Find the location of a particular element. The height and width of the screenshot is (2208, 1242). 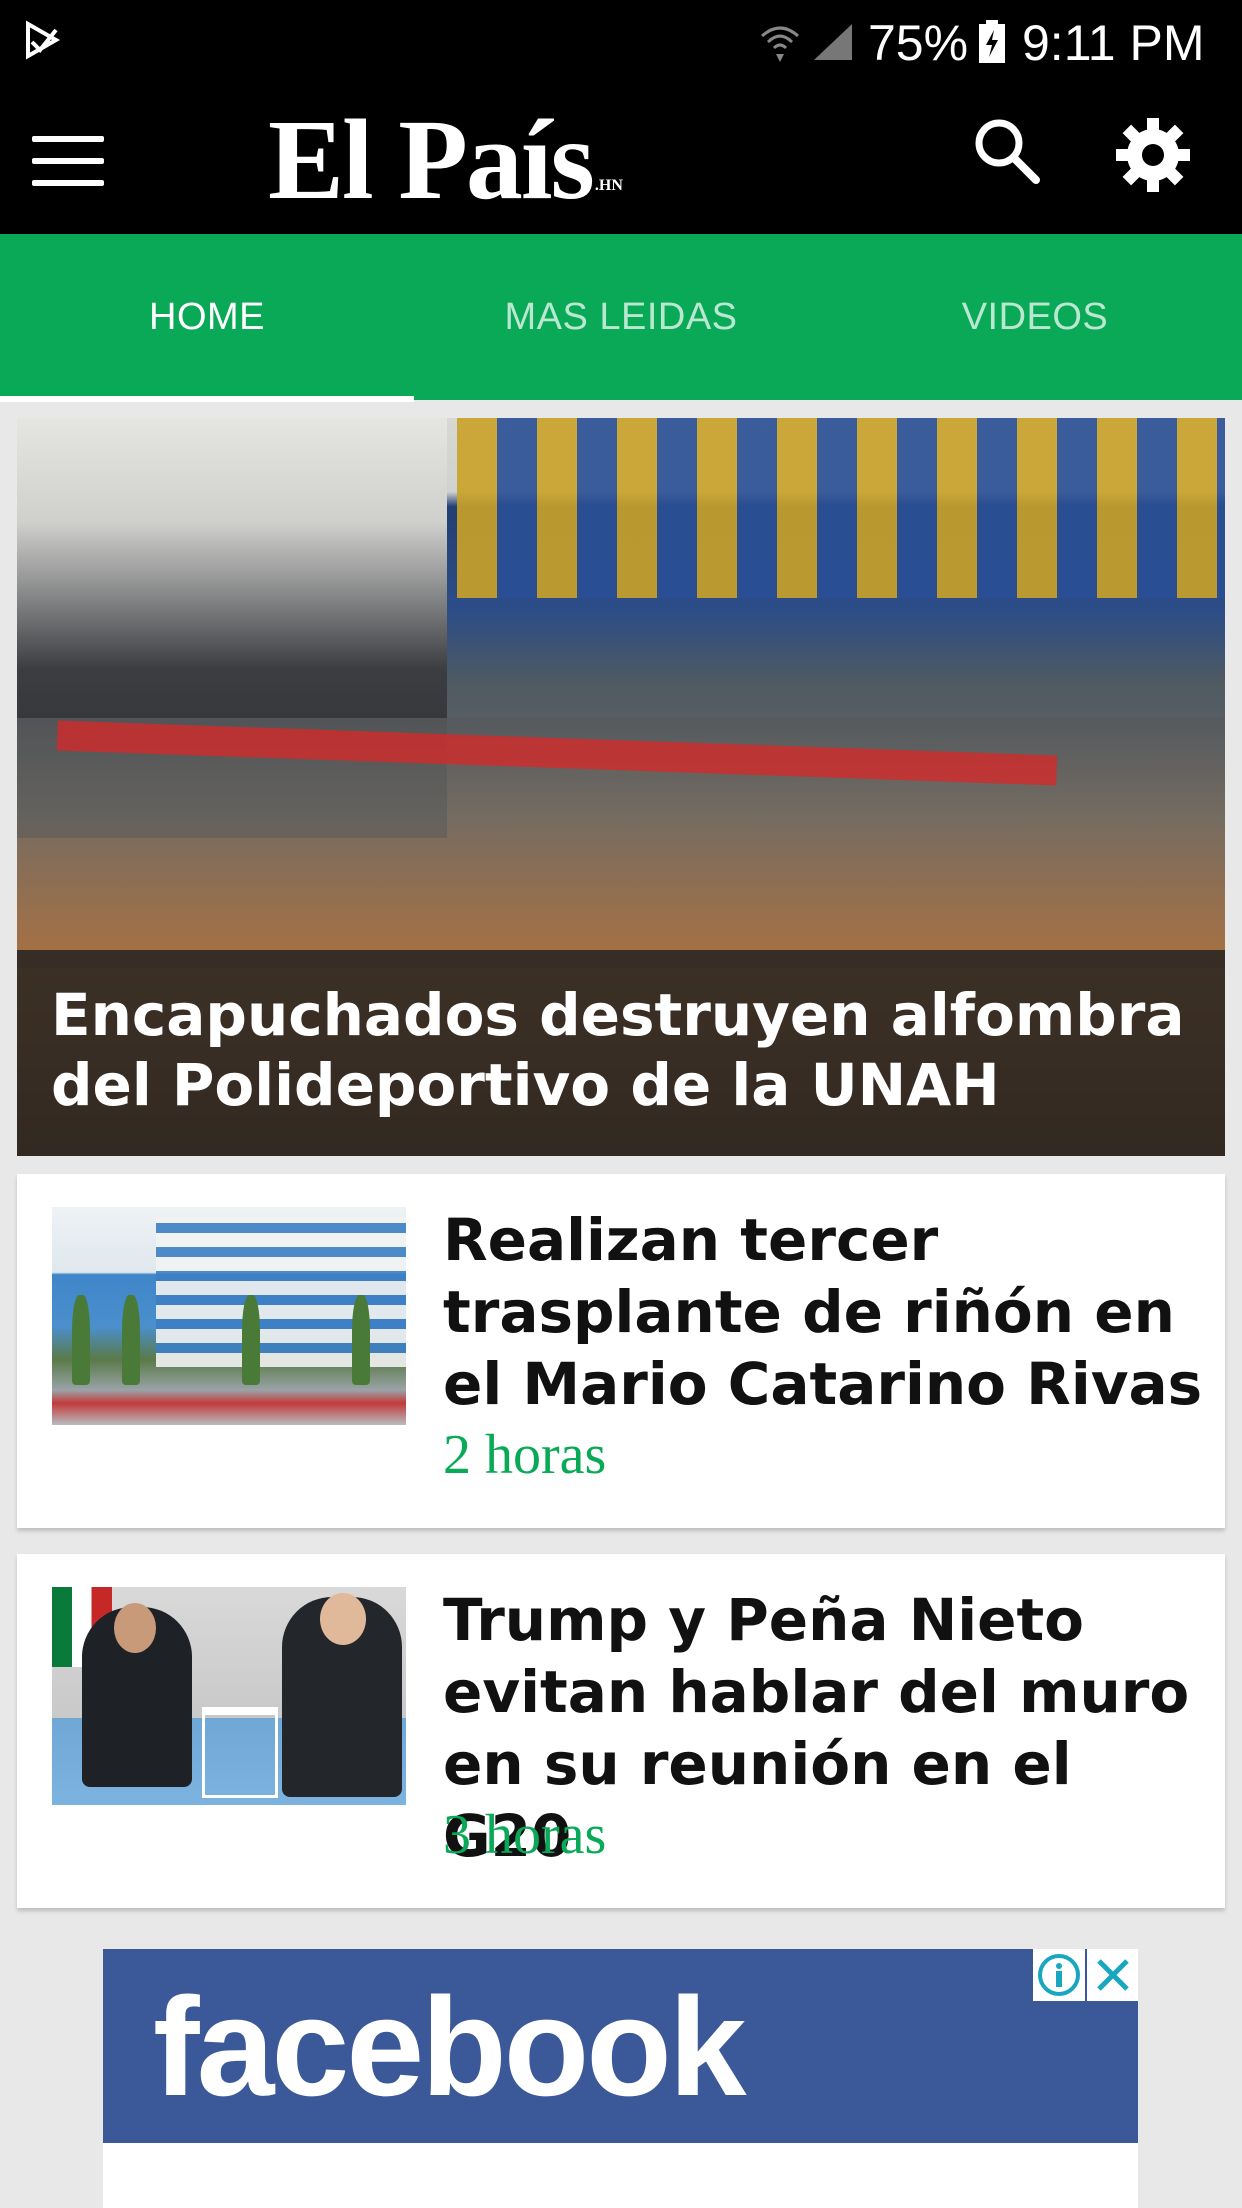

tab-mas-leidas: MAS LEIDAS is located at coordinates (621, 317).